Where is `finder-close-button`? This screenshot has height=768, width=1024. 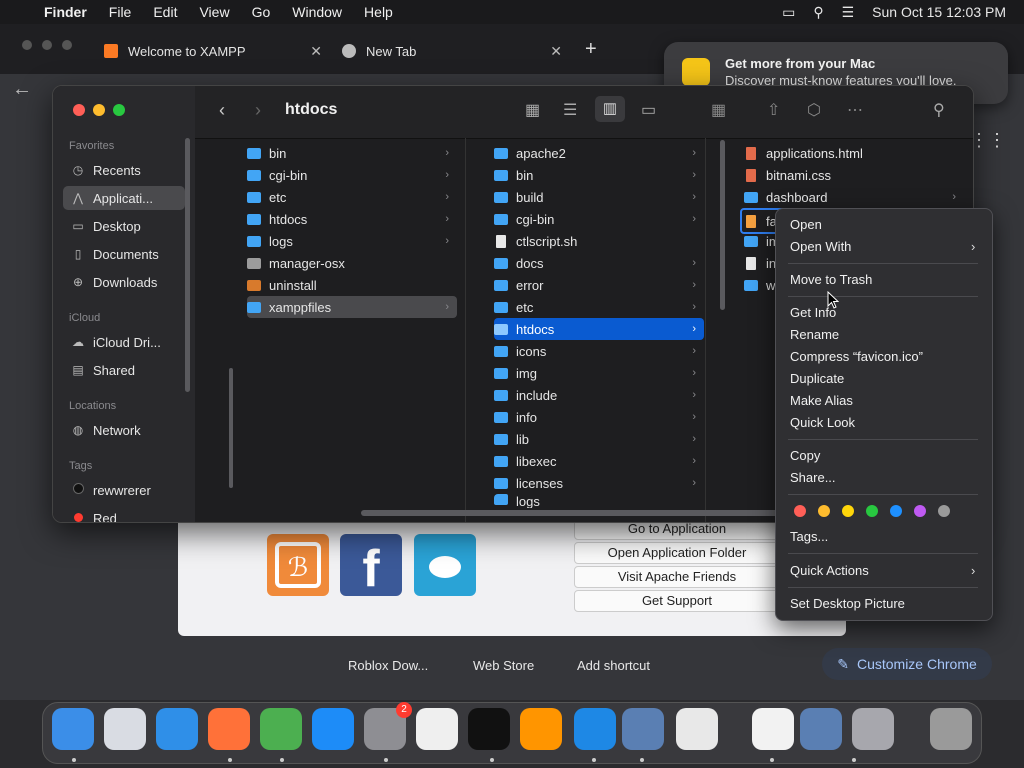
finder-close-button is located at coordinates (79, 110).